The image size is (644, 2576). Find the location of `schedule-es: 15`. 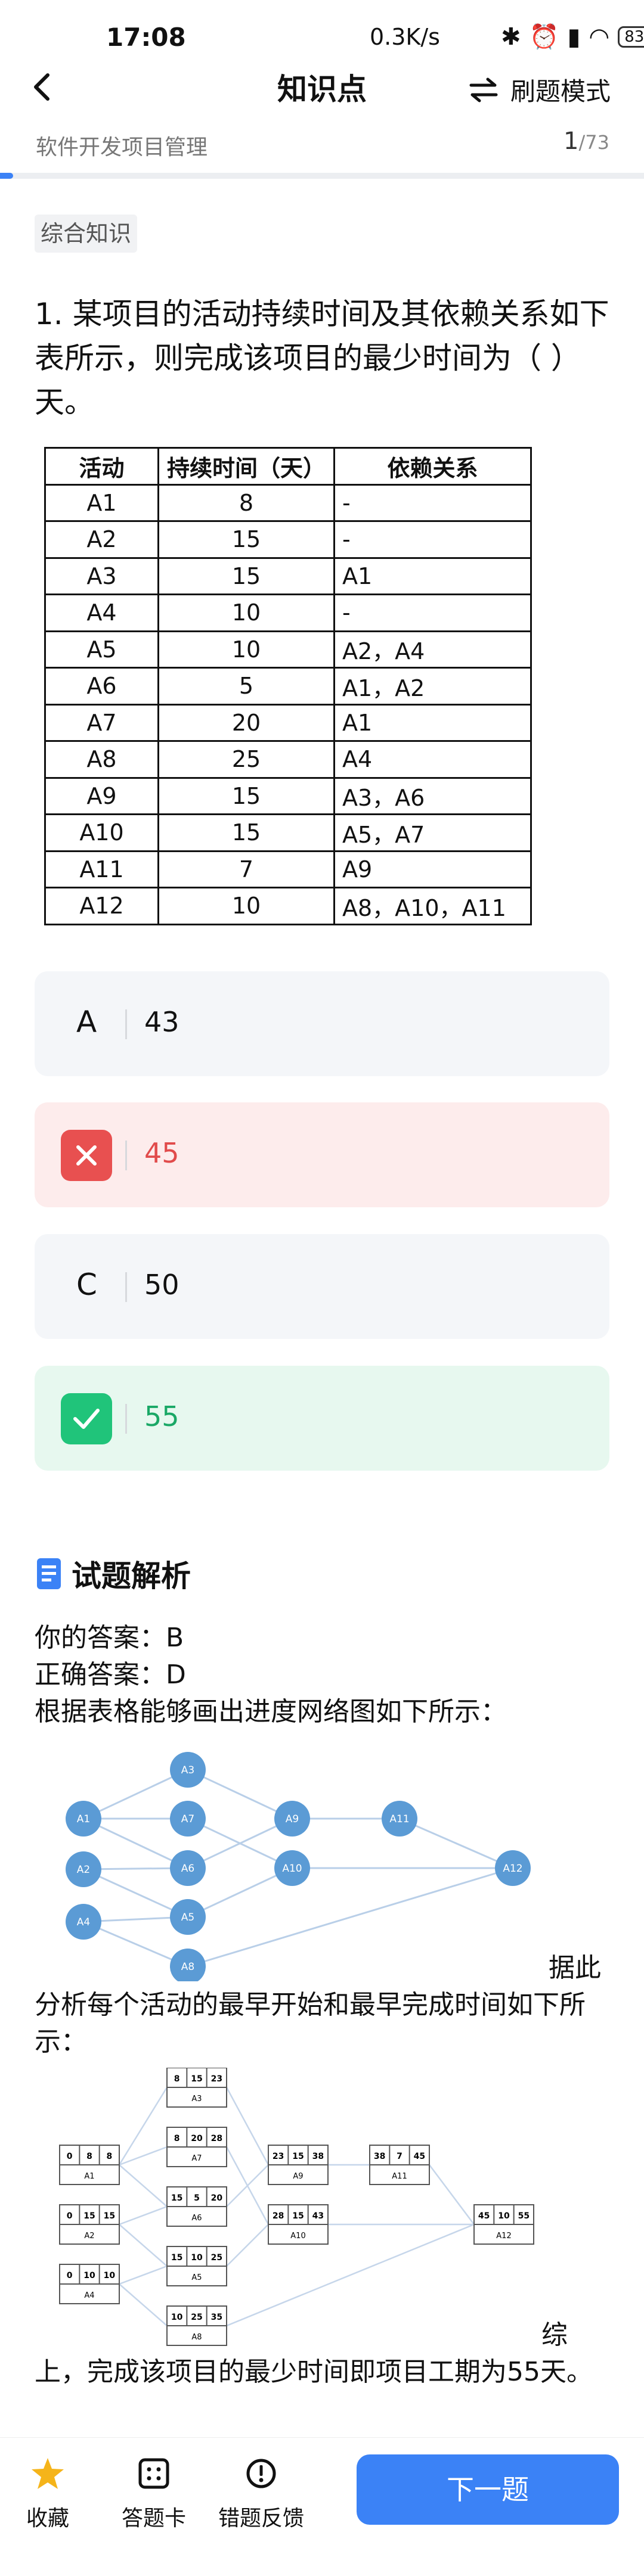

schedule-es: 15 is located at coordinates (176, 2258).